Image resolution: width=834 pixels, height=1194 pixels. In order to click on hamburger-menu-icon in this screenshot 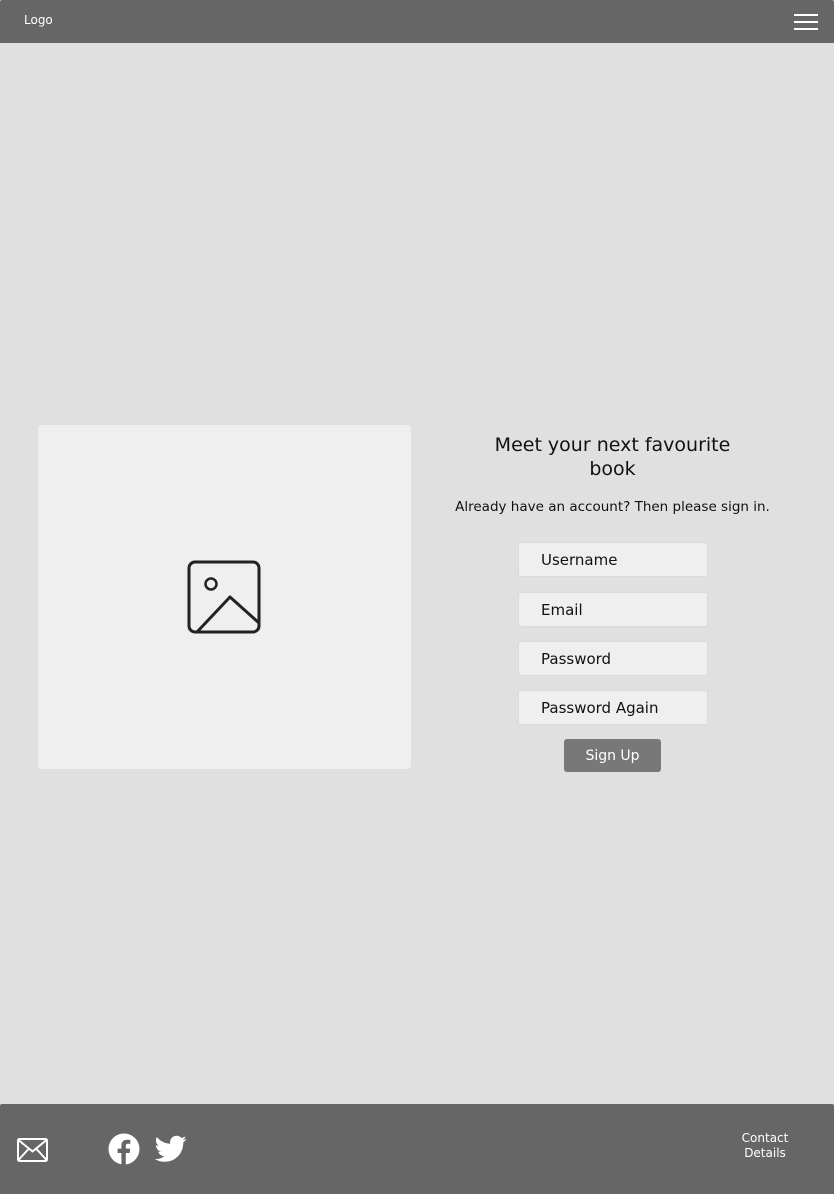, I will do `click(806, 22)`.